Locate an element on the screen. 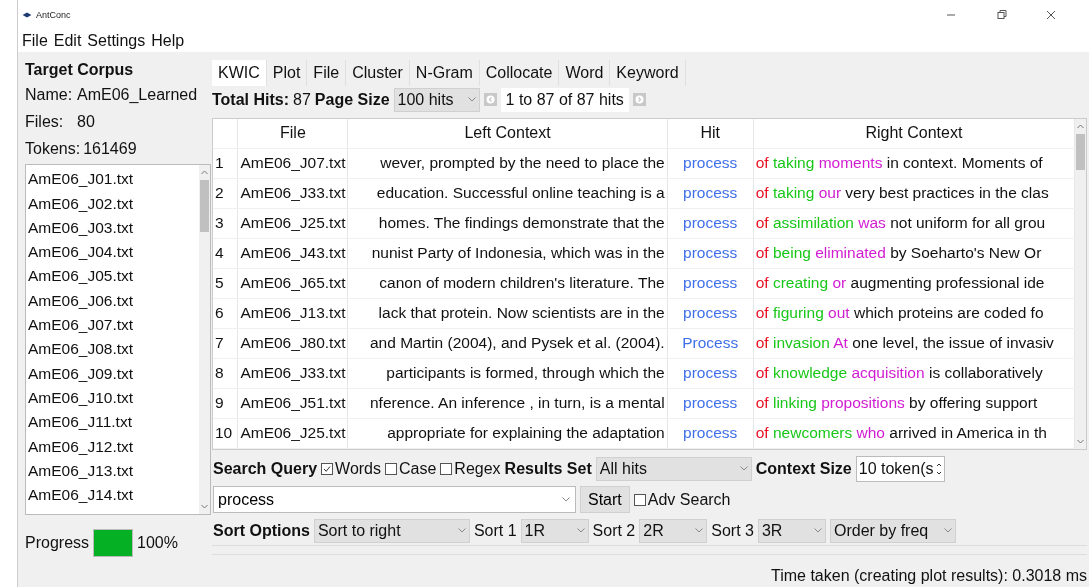  menu-item: Edit is located at coordinates (67, 41).